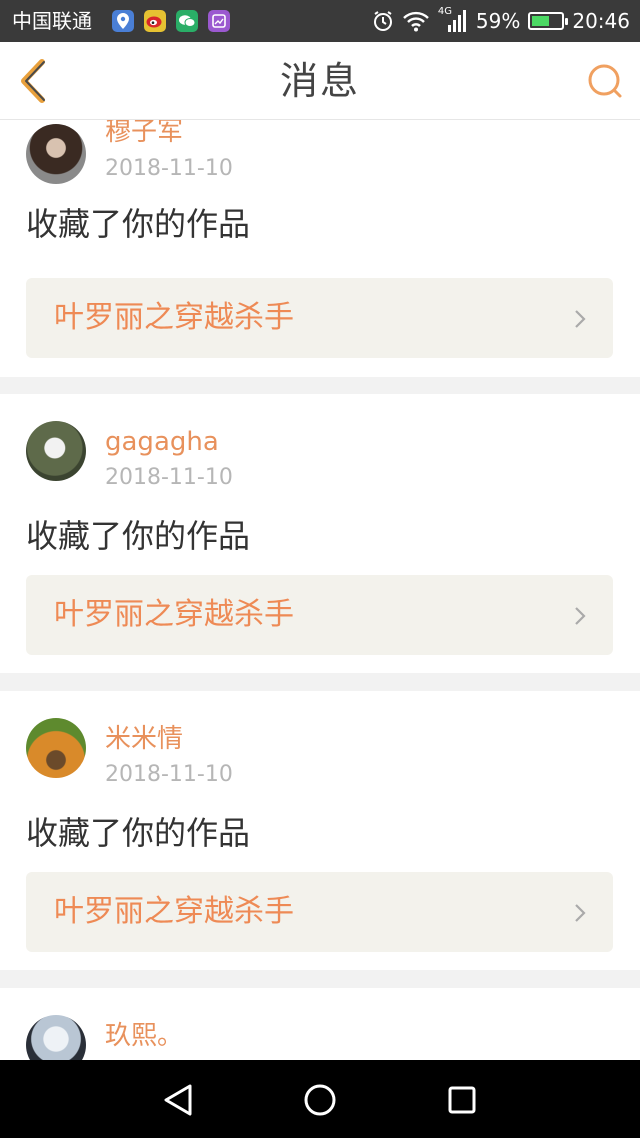 The image size is (640, 1138). I want to click on status-right: 4G 59% 20:46, so click(501, 20).